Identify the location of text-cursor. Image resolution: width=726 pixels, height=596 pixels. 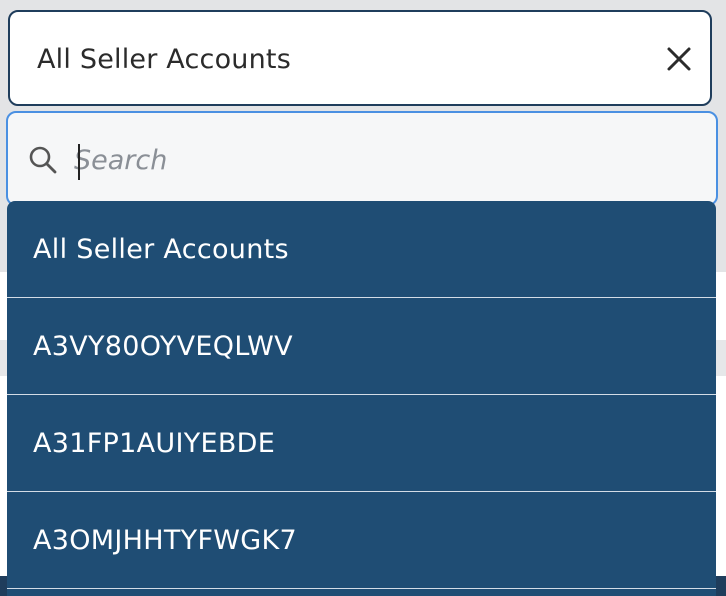
(79, 162).